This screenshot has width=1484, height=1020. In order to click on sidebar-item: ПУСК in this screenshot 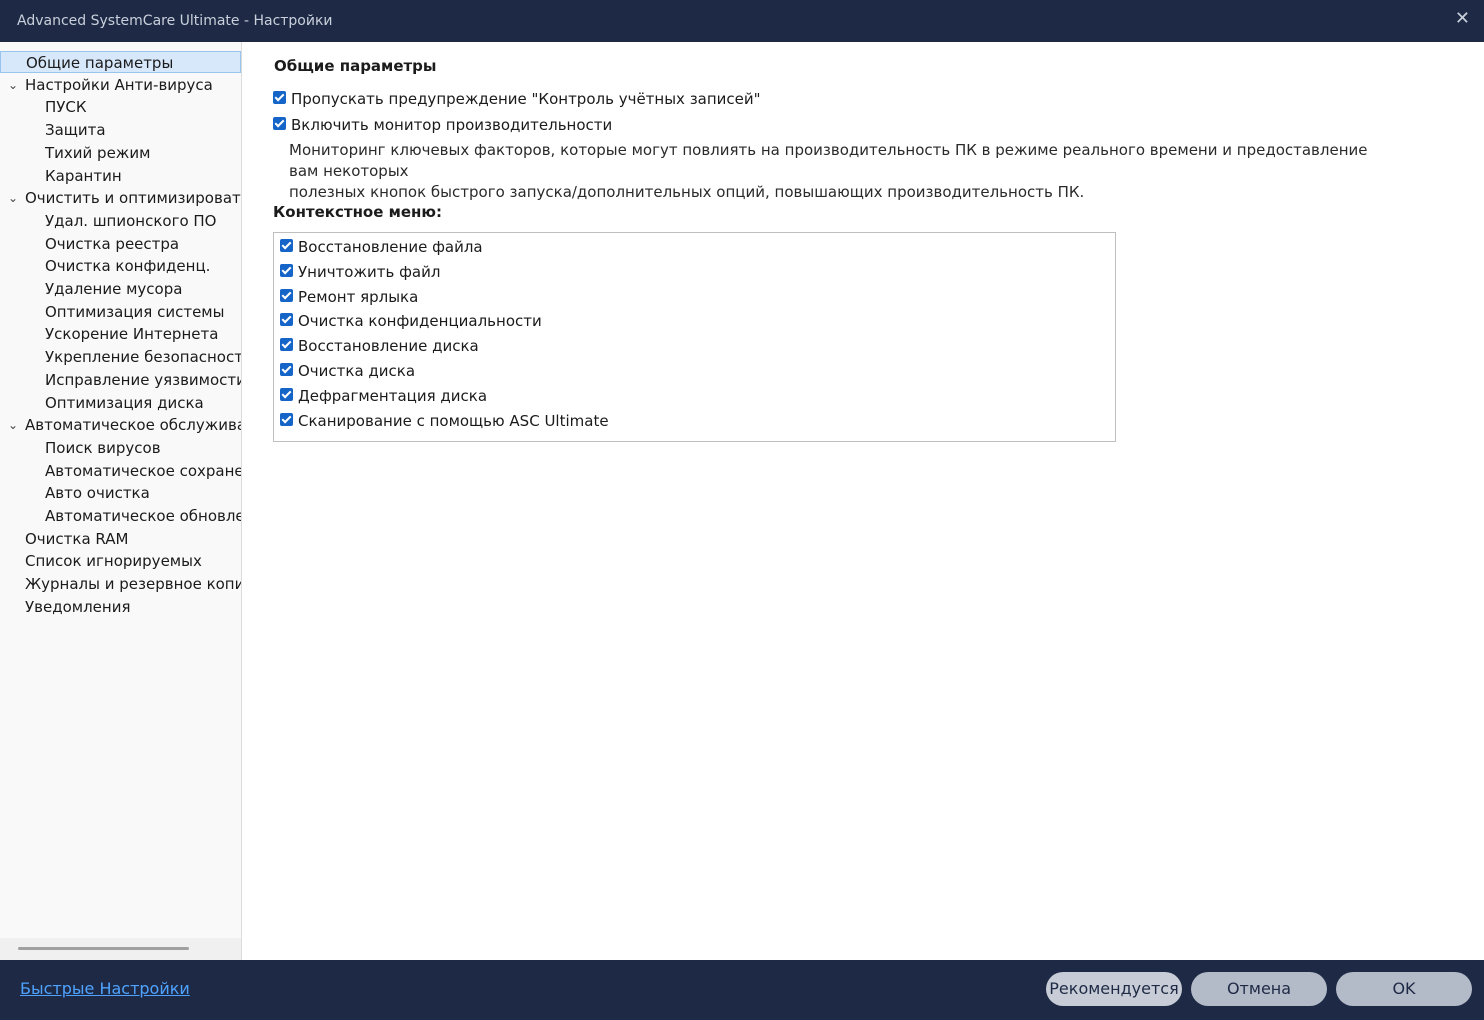, I will do `click(120, 107)`.